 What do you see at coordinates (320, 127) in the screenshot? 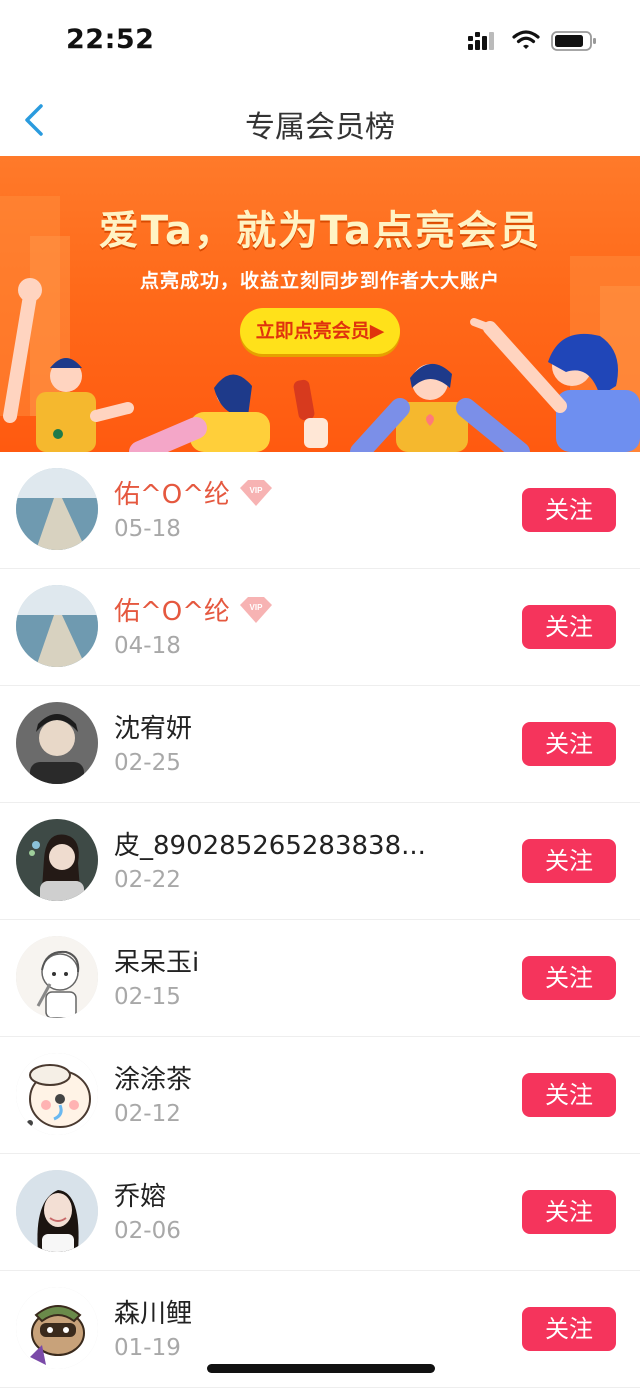
I see `page-title: 专属会员榜` at bounding box center [320, 127].